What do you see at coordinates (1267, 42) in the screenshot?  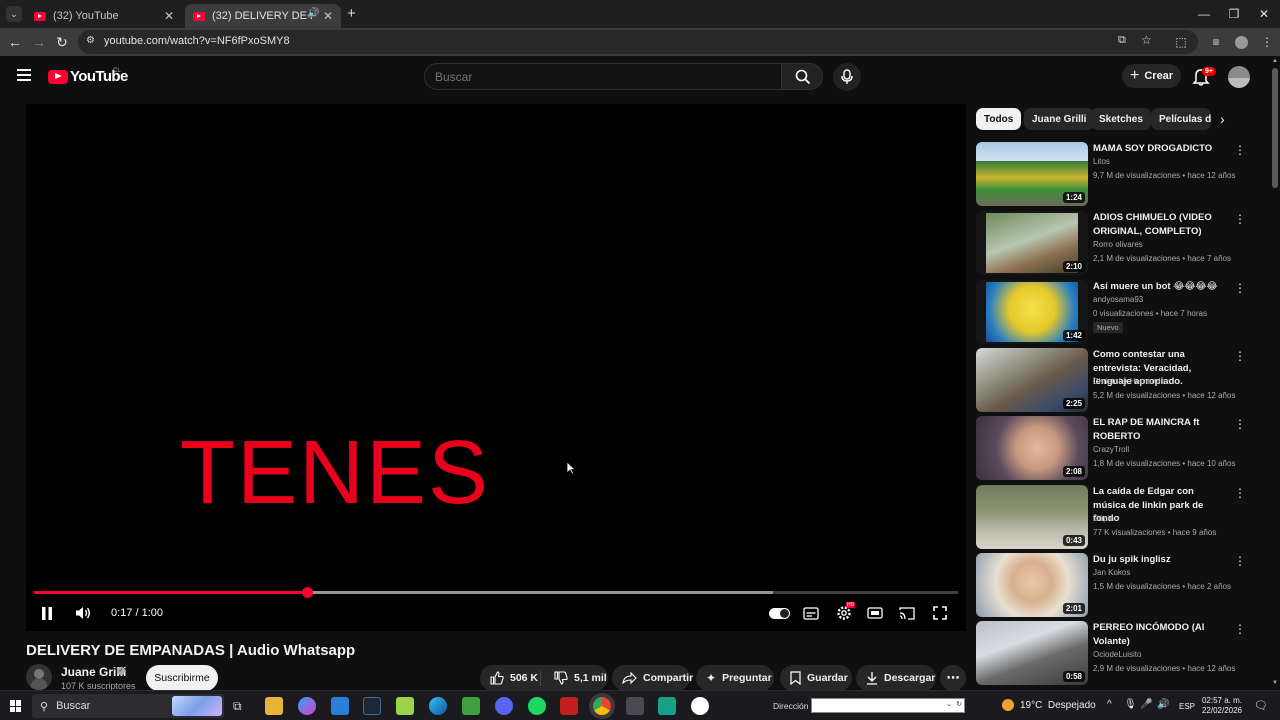 I see `browser-menu-icon: ⋮` at bounding box center [1267, 42].